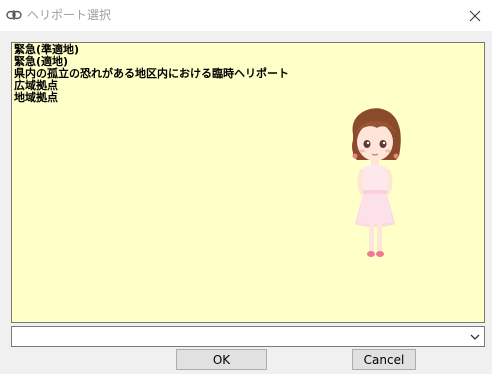 The height and width of the screenshot is (374, 492). Describe the element at coordinates (14, 15) in the screenshot. I see `app-icon` at that location.